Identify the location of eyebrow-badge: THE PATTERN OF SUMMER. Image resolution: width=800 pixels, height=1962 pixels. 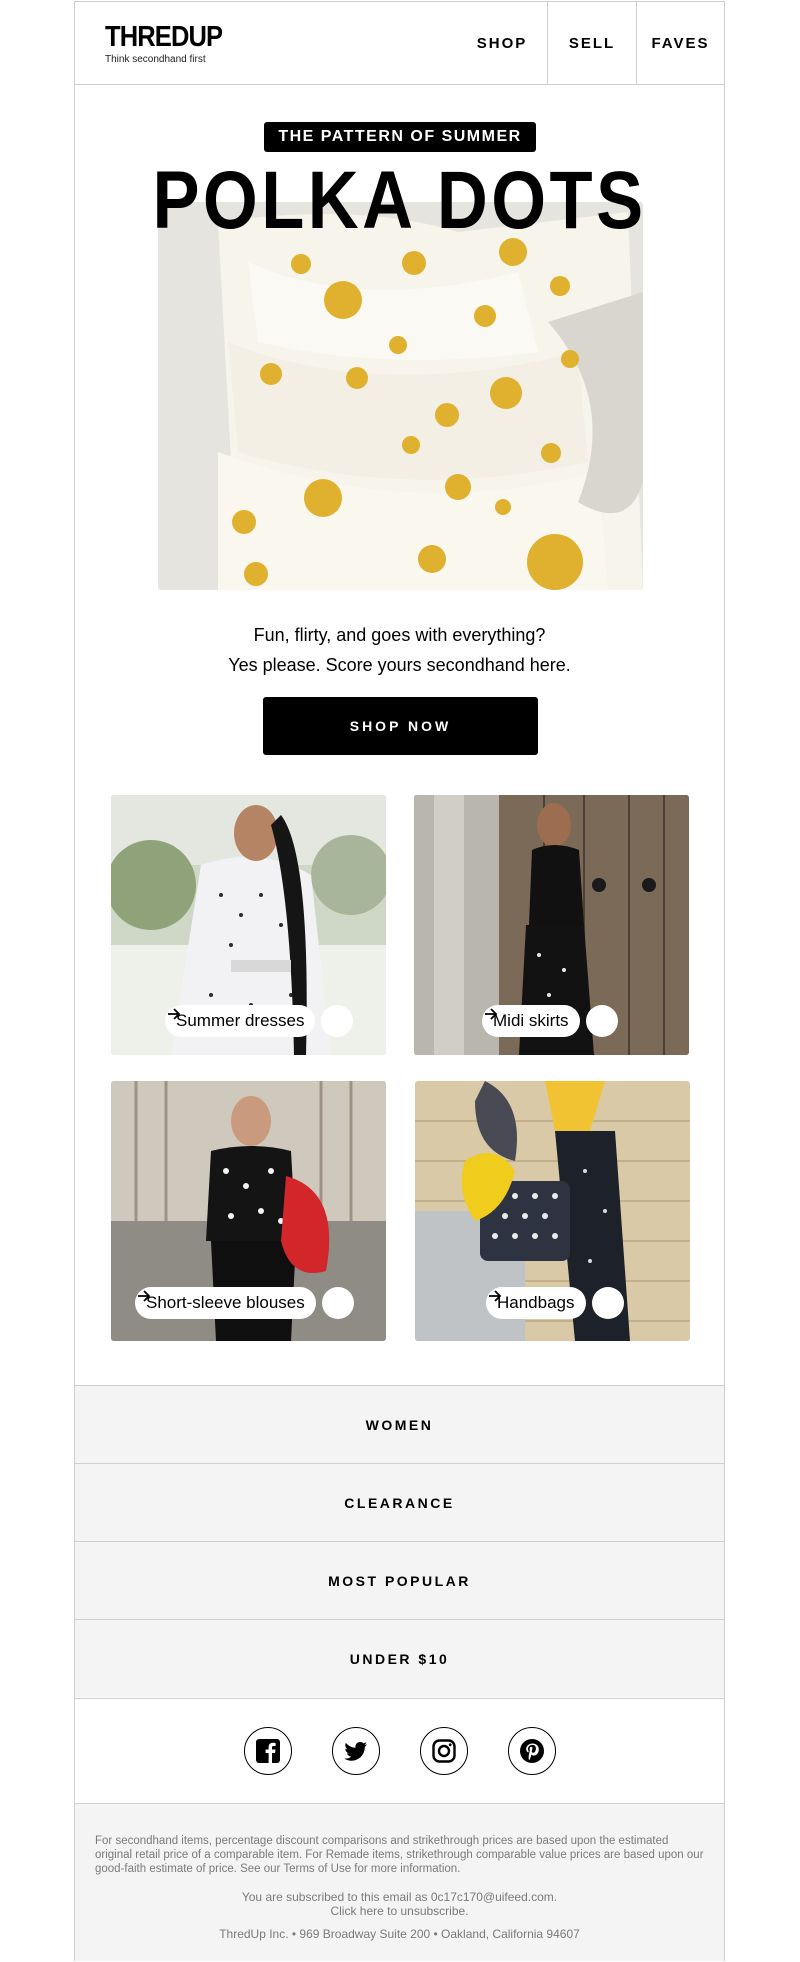
(400, 137).